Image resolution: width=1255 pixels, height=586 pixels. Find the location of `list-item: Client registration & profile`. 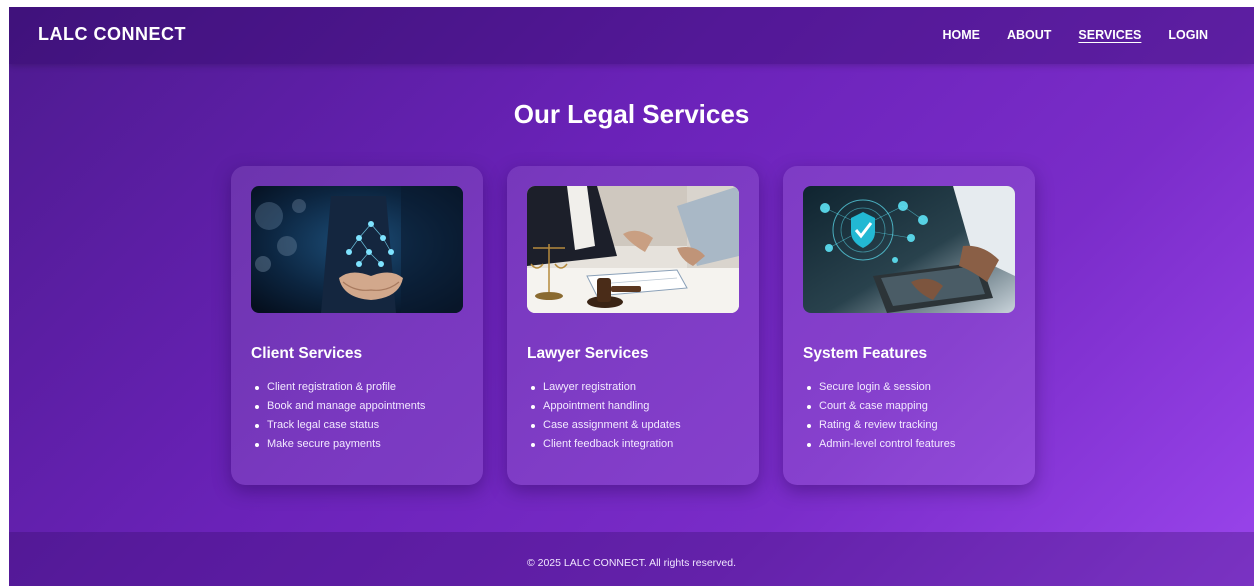

list-item: Client registration & profile is located at coordinates (338, 387).